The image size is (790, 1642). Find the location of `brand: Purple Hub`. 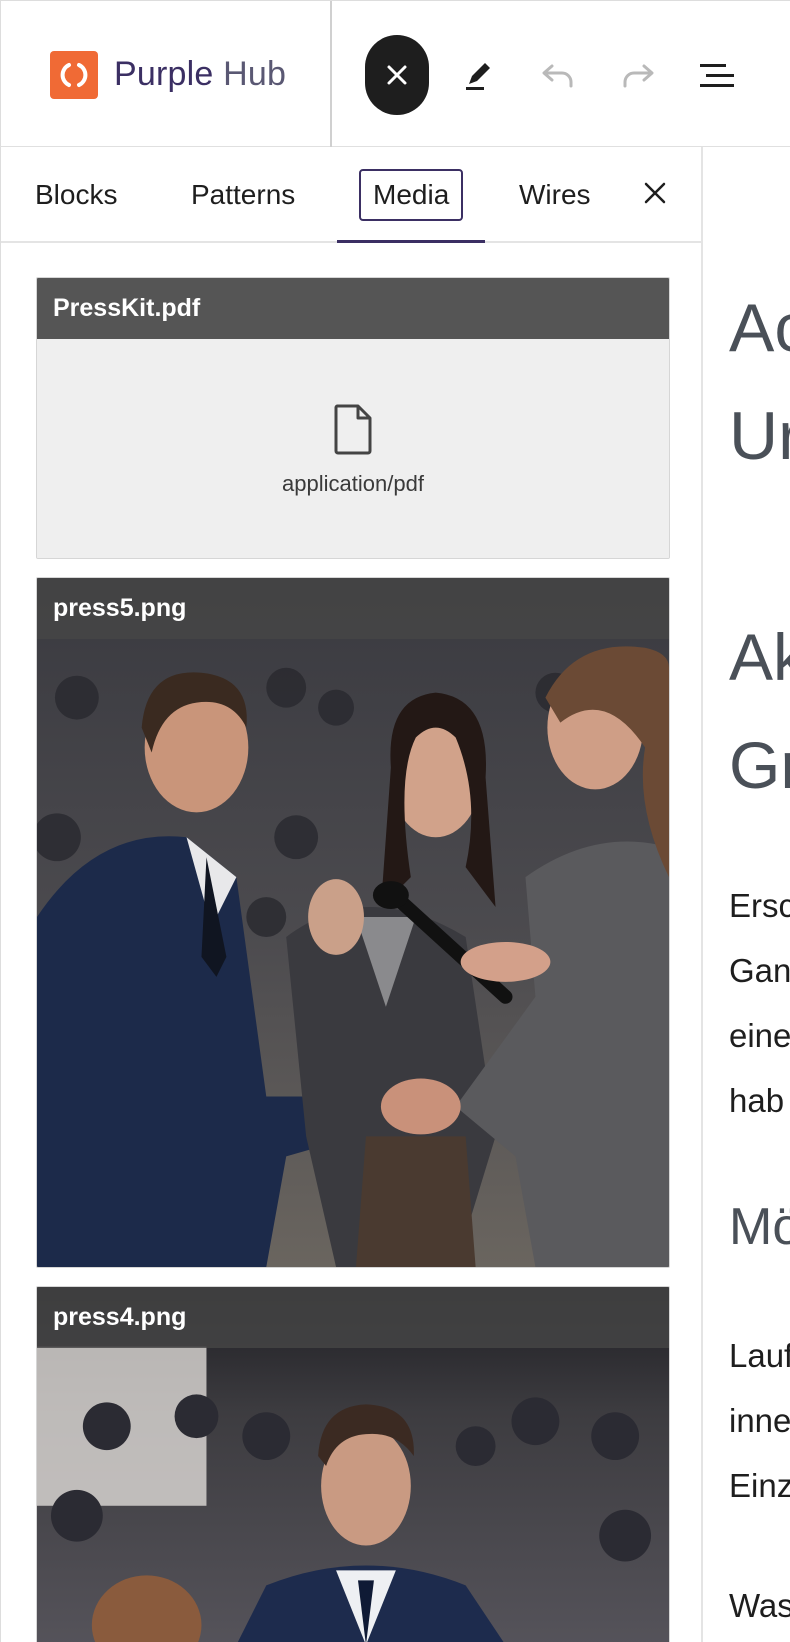

brand: Purple Hub is located at coordinates (166, 74).